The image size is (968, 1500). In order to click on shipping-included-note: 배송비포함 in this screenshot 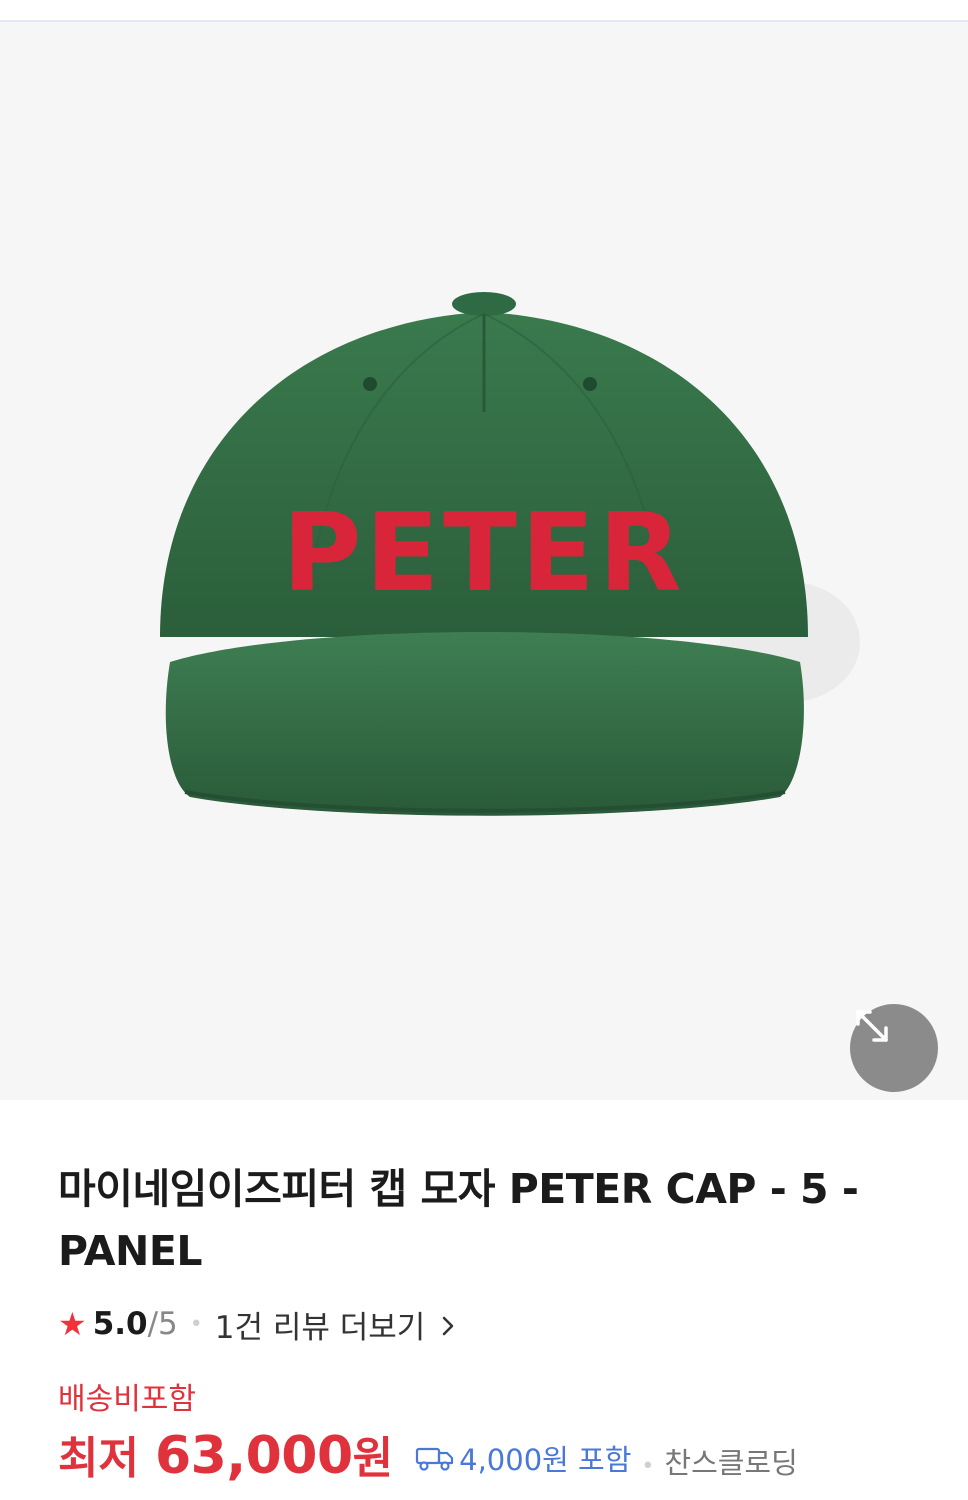, I will do `click(127, 1399)`.